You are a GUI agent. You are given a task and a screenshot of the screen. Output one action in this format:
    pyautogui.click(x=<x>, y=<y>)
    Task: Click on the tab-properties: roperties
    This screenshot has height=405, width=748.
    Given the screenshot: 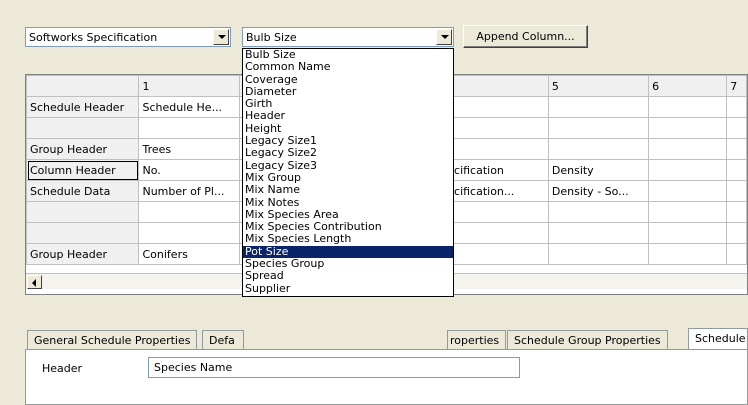 What is the action you would take?
    pyautogui.click(x=477, y=340)
    